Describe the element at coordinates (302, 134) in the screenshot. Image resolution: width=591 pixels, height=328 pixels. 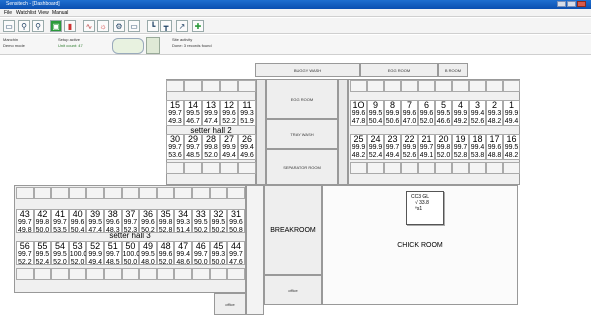
I see `room-tray-wash: TRAY WASH` at that location.